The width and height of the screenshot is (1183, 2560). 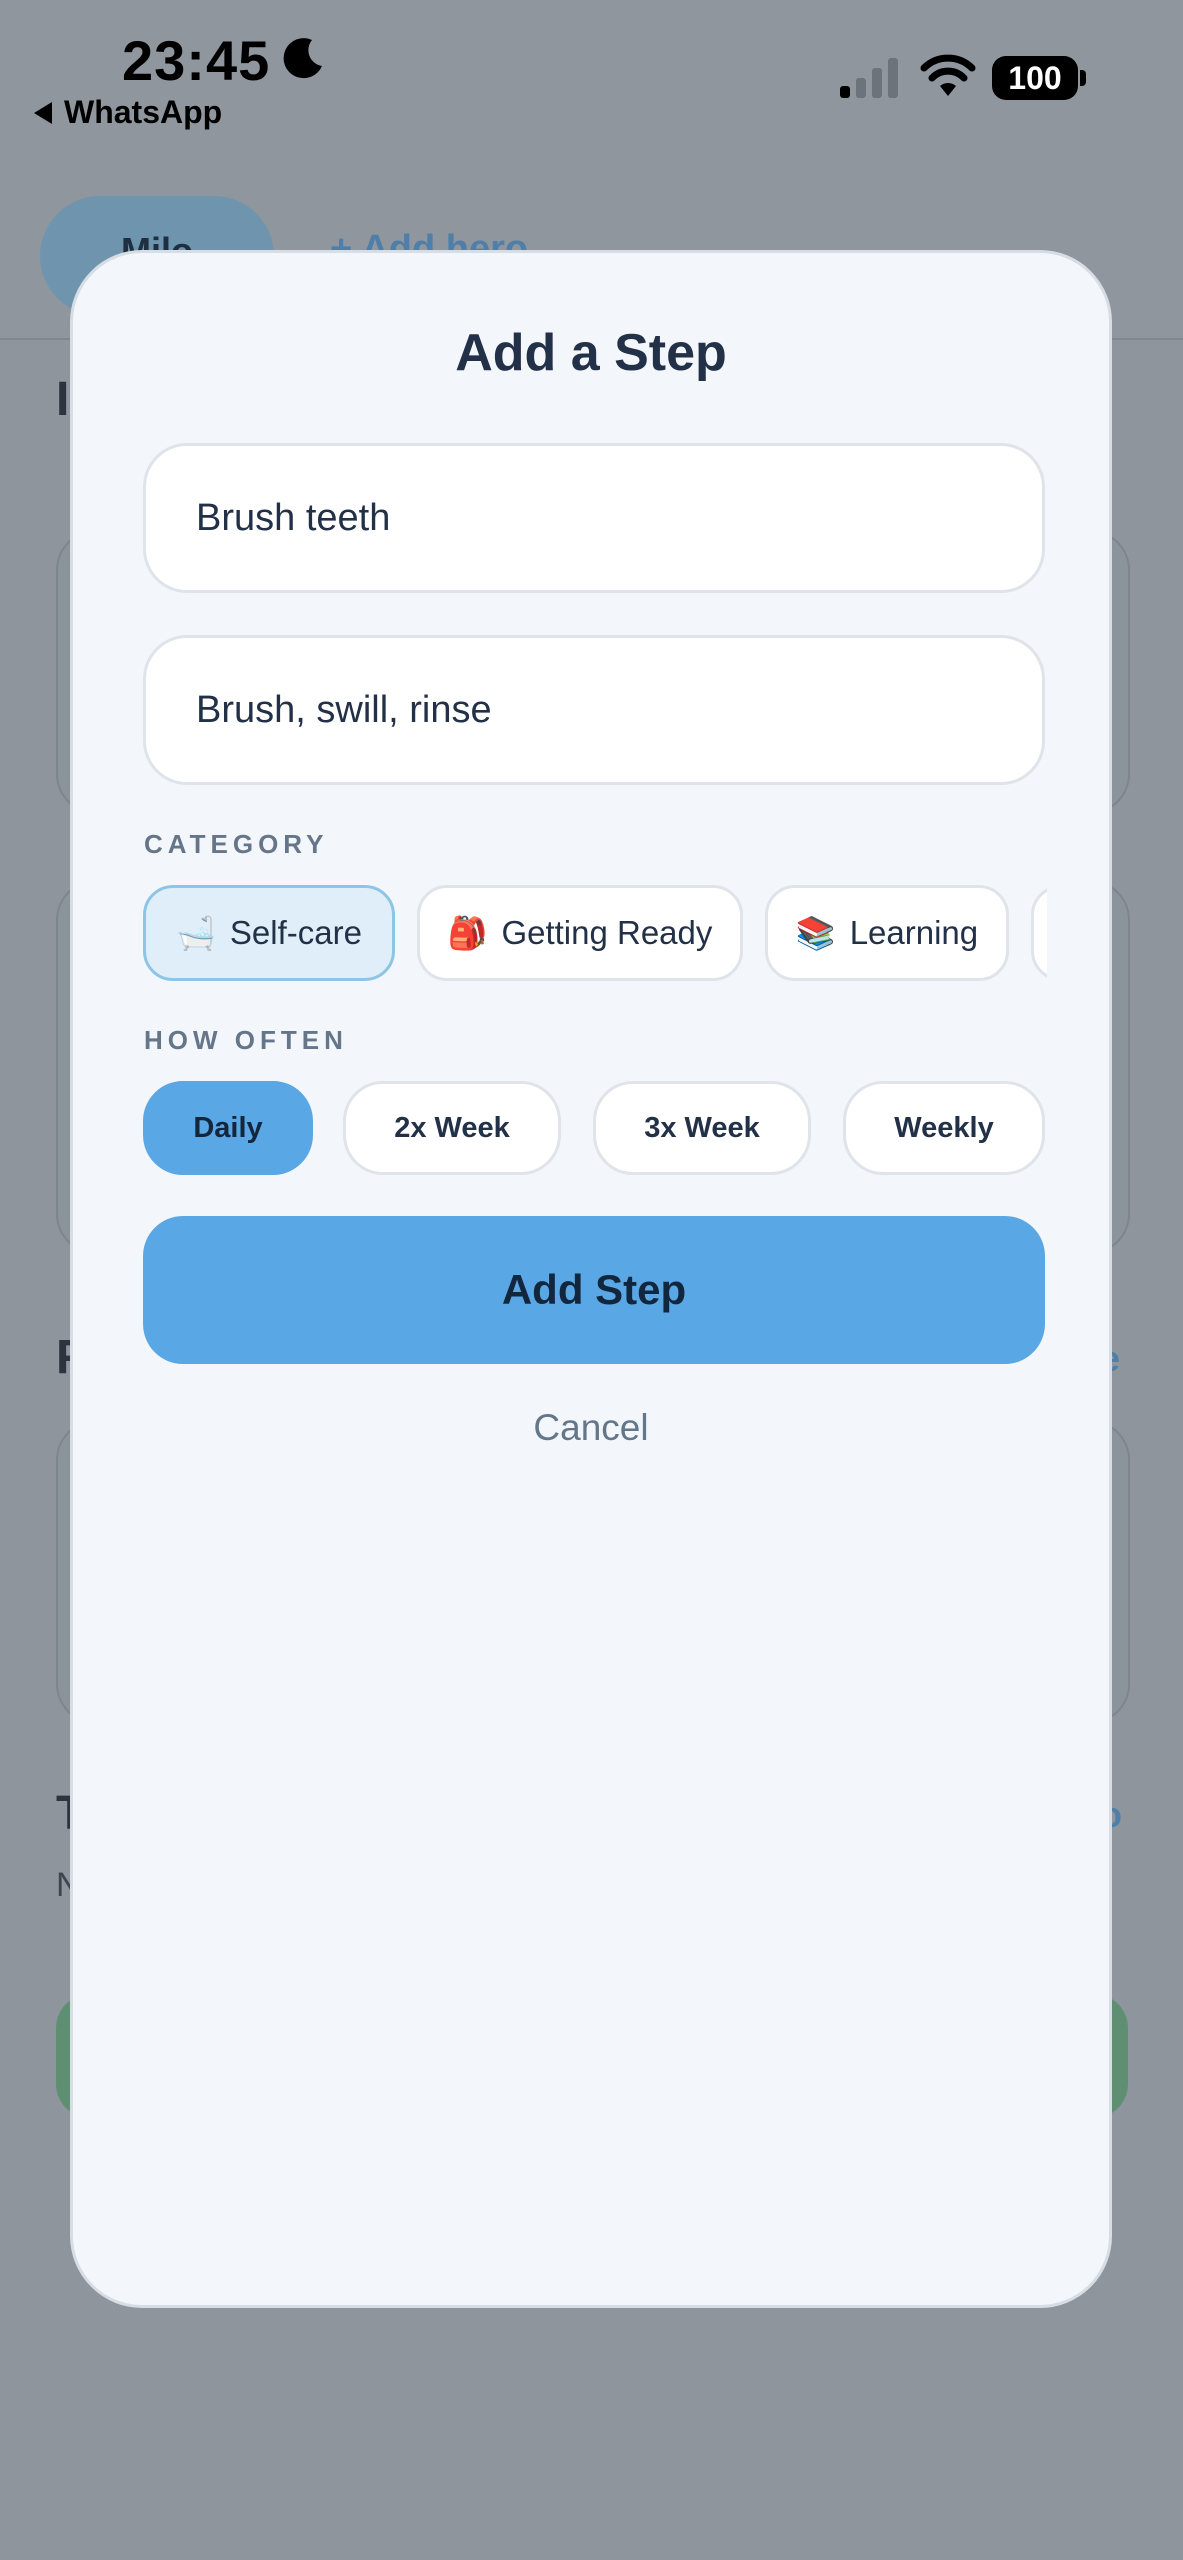 What do you see at coordinates (591, 1428) in the screenshot?
I see `cancel-button: Cancel` at bounding box center [591, 1428].